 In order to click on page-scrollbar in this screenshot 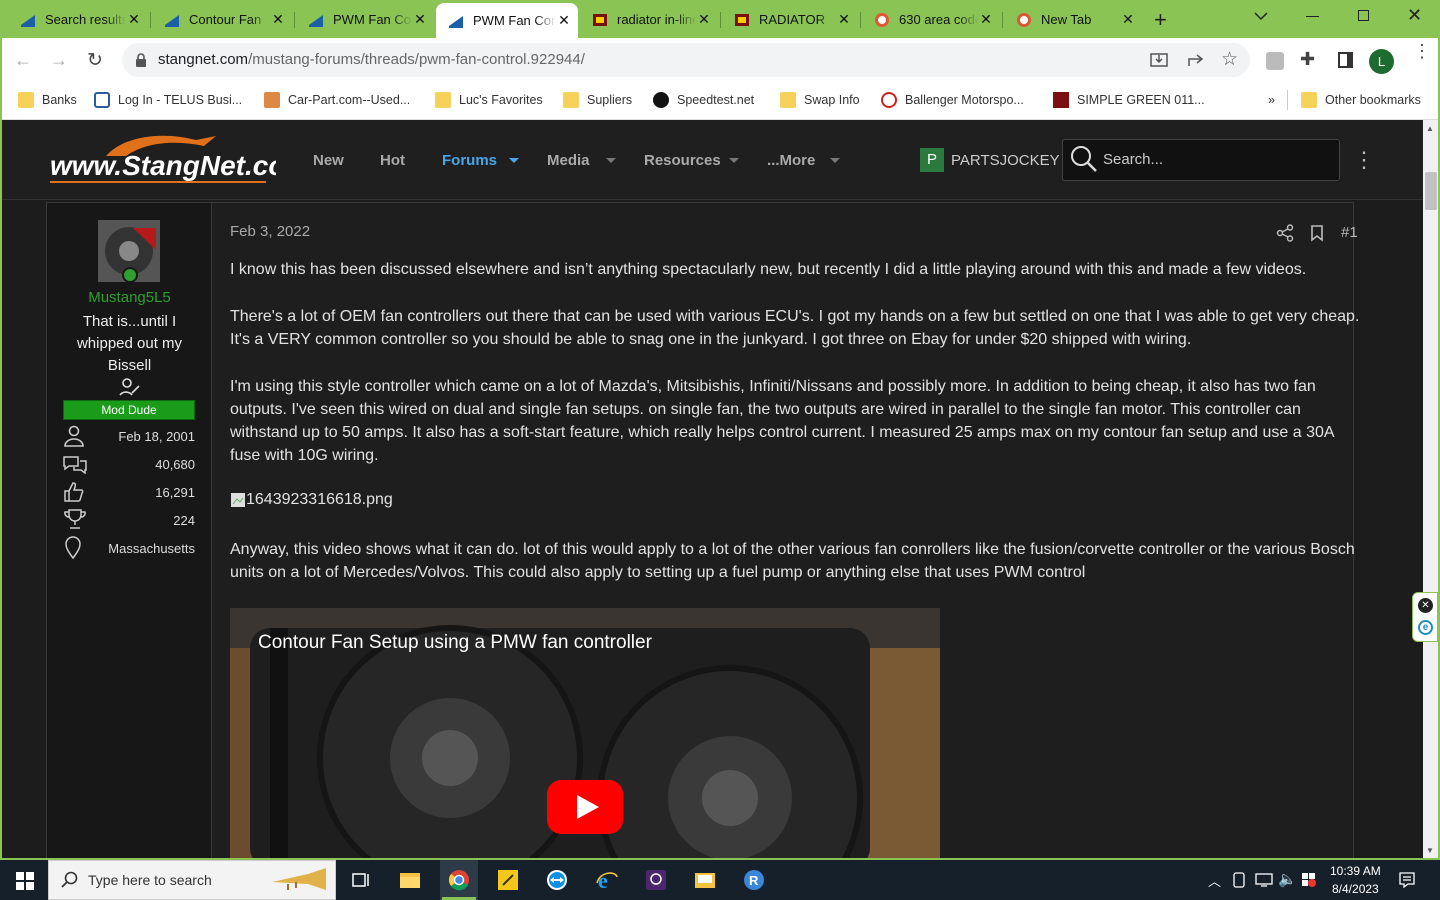, I will do `click(1430, 489)`.